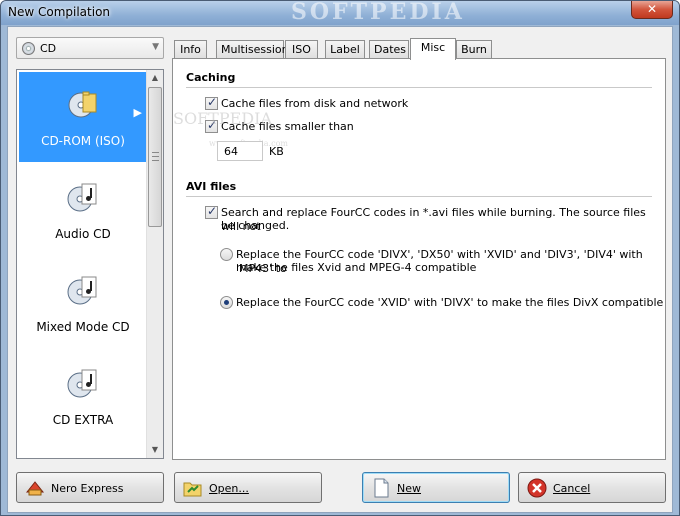  What do you see at coordinates (155, 450) in the screenshot?
I see `scroll-down-icon: ▼` at bounding box center [155, 450].